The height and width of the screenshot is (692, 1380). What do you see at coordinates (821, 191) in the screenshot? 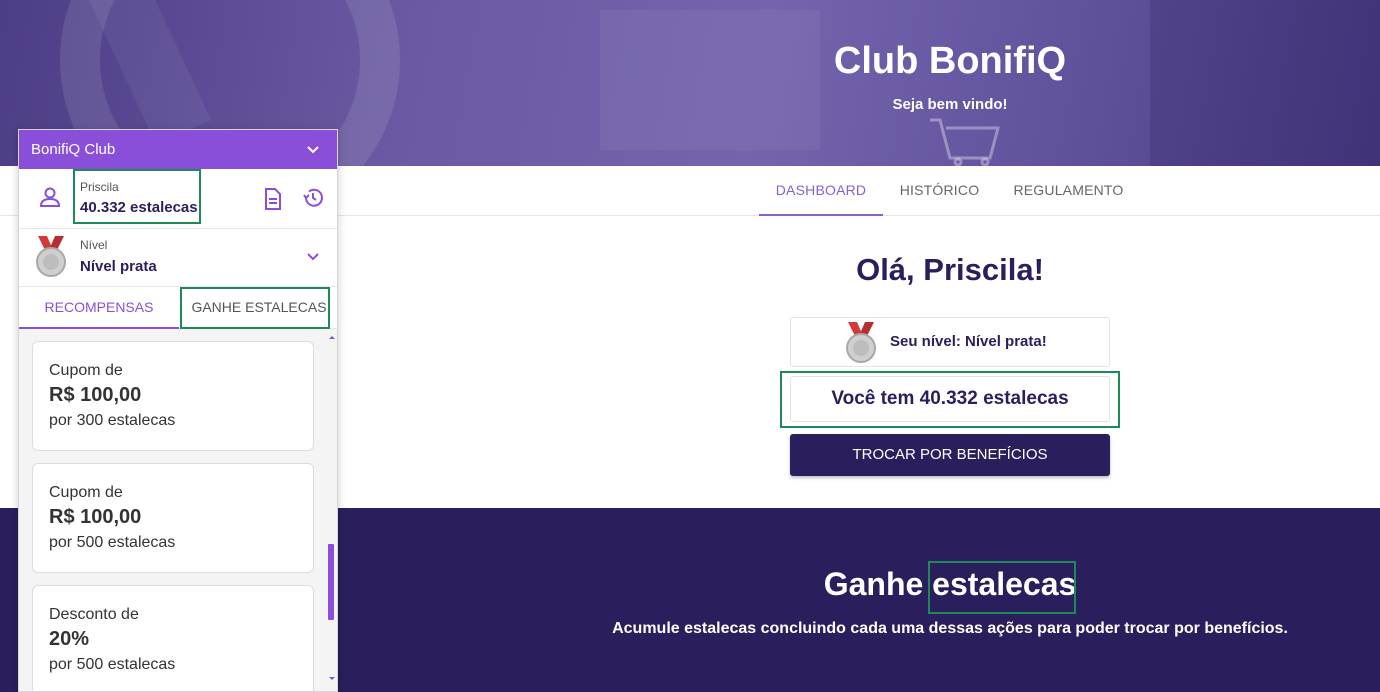
I see `tab-dashboard: DASHBOARD` at bounding box center [821, 191].